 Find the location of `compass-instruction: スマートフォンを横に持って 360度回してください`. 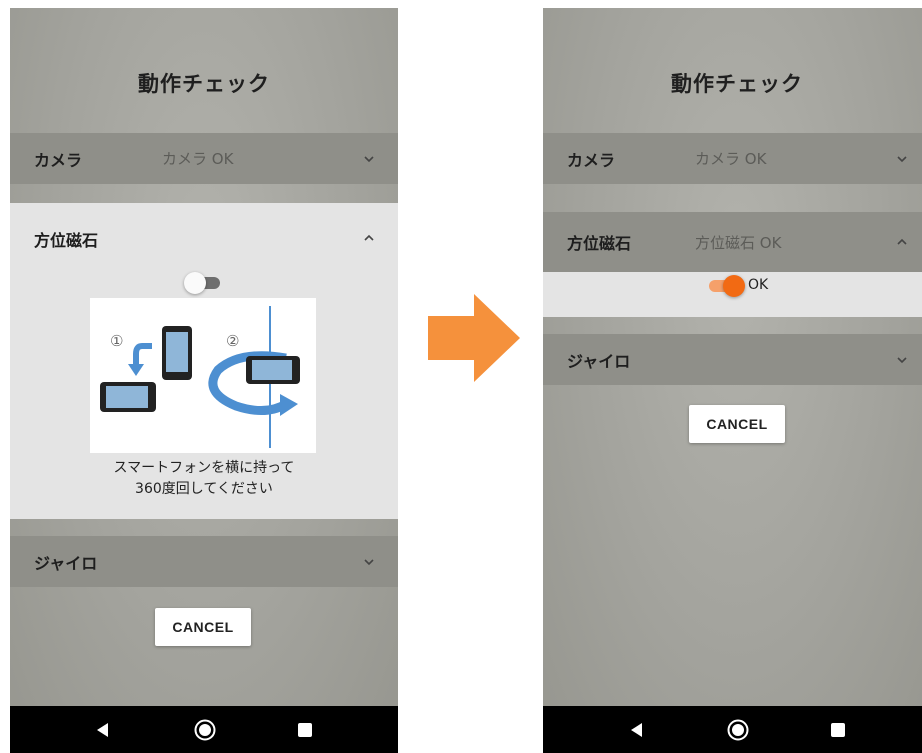

compass-instruction: スマートフォンを横に持って 360度回してください is located at coordinates (204, 479).